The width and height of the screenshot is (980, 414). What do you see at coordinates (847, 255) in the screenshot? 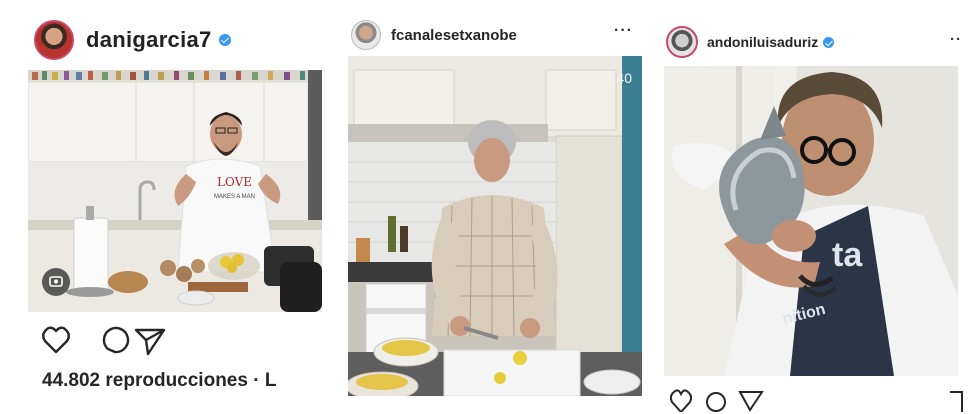
I see `apron-text: ta` at bounding box center [847, 255].